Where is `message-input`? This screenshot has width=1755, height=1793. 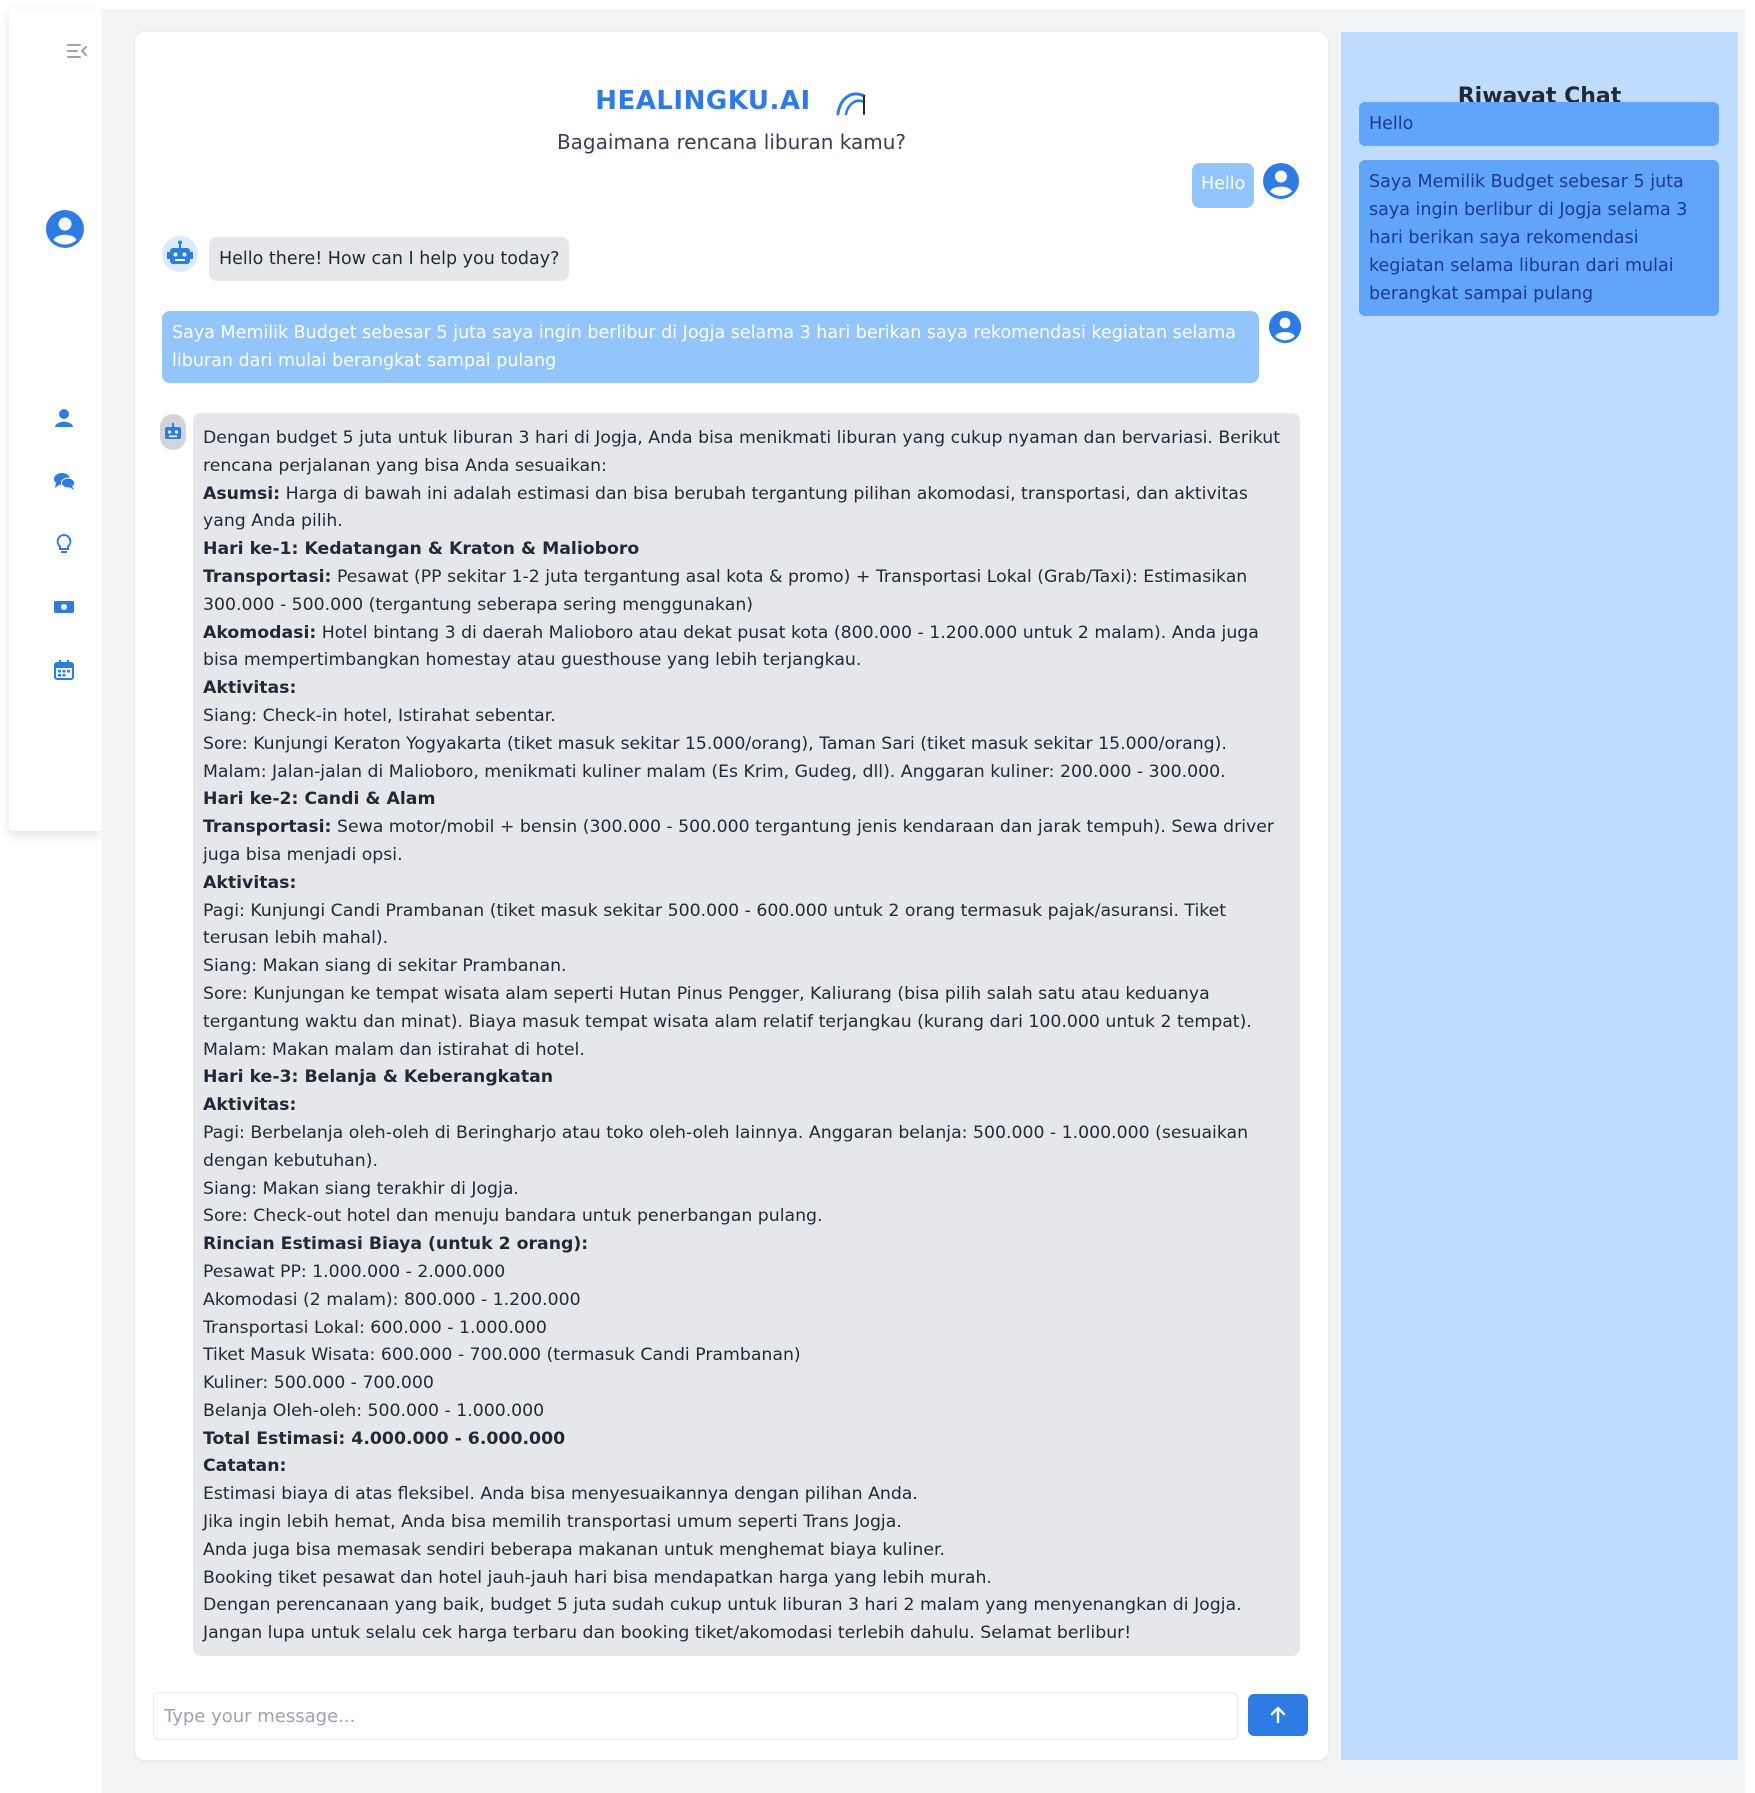
message-input is located at coordinates (695, 1716).